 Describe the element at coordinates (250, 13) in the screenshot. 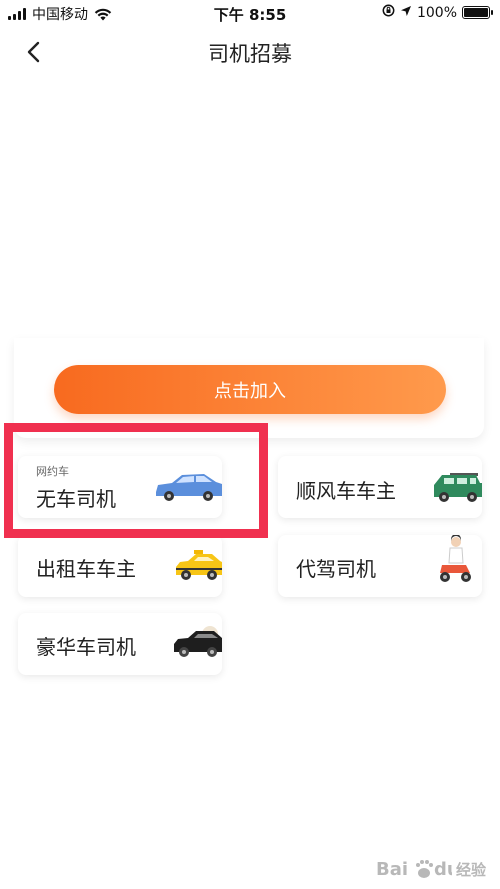

I see `status-bar: 中国移动 下午 8:55 100%` at that location.